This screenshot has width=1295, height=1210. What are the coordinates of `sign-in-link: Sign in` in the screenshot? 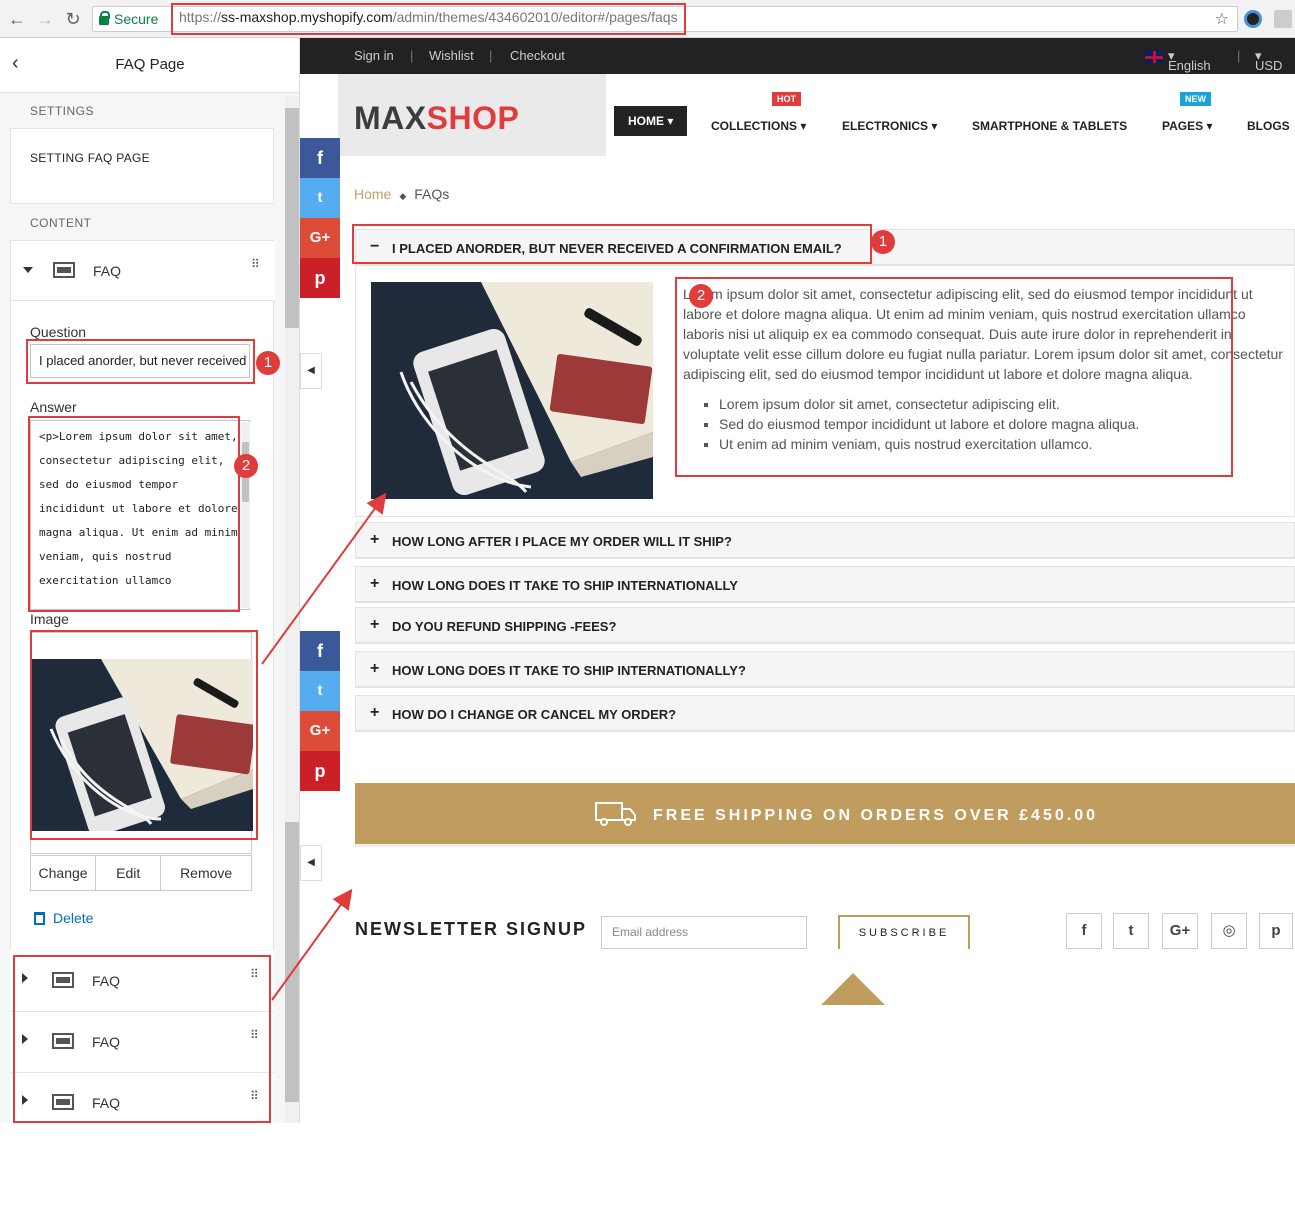 It's located at (374, 55).